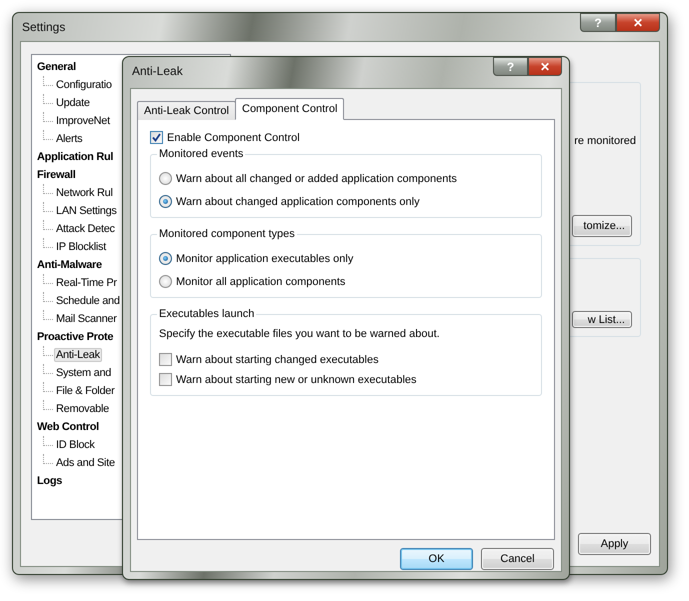  What do you see at coordinates (86, 283) in the screenshot?
I see `tree-item: Real-Time Pr` at bounding box center [86, 283].